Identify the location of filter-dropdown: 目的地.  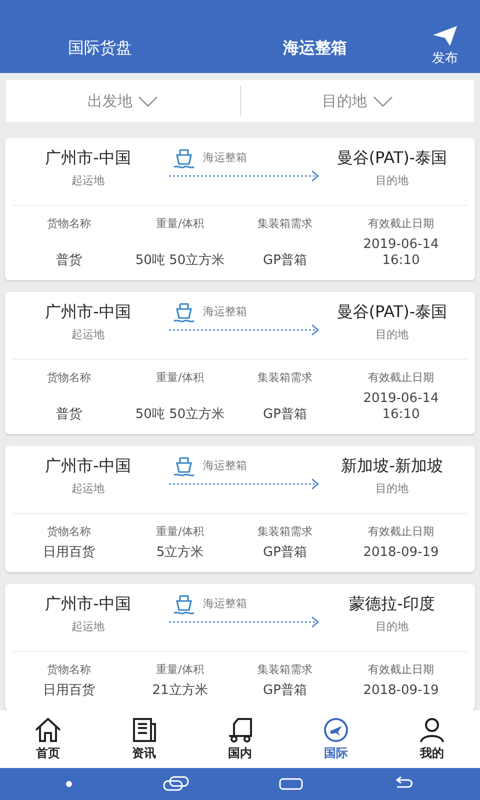
(344, 101).